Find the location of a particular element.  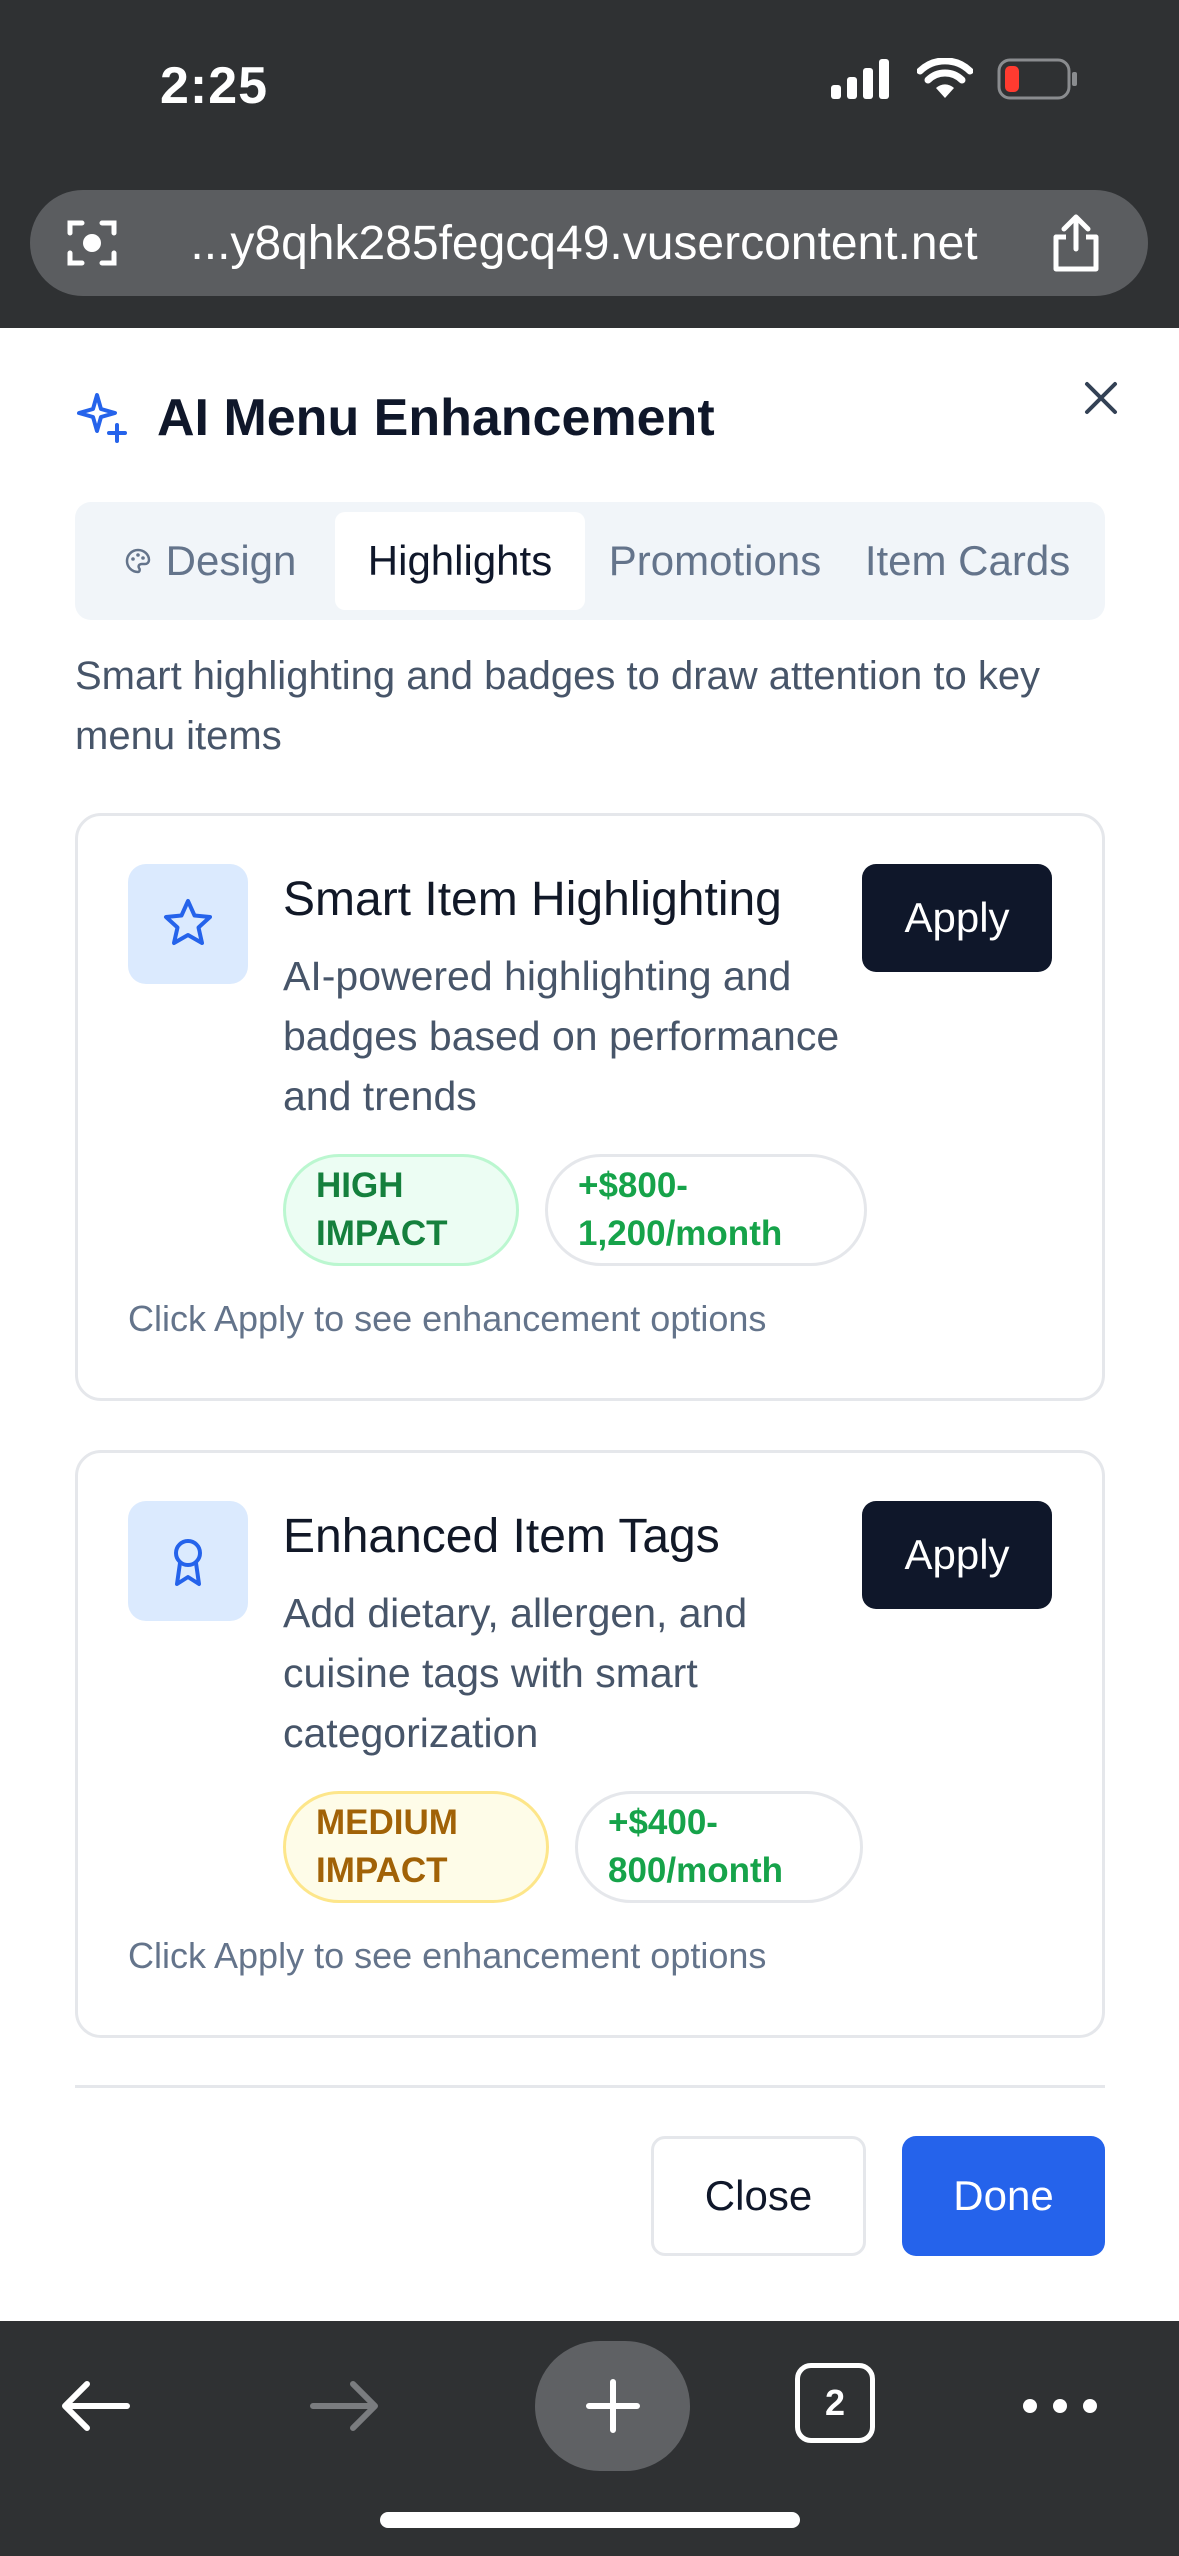

modal-header: AI Menu Enhancement is located at coordinates (395, 418).